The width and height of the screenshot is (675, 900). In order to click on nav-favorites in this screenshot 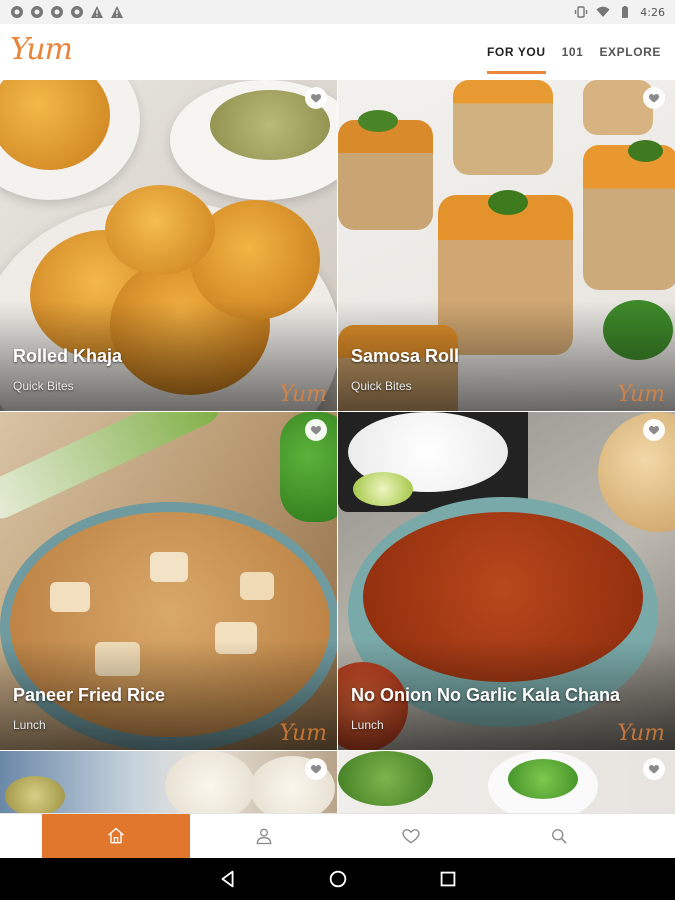, I will do `click(412, 836)`.